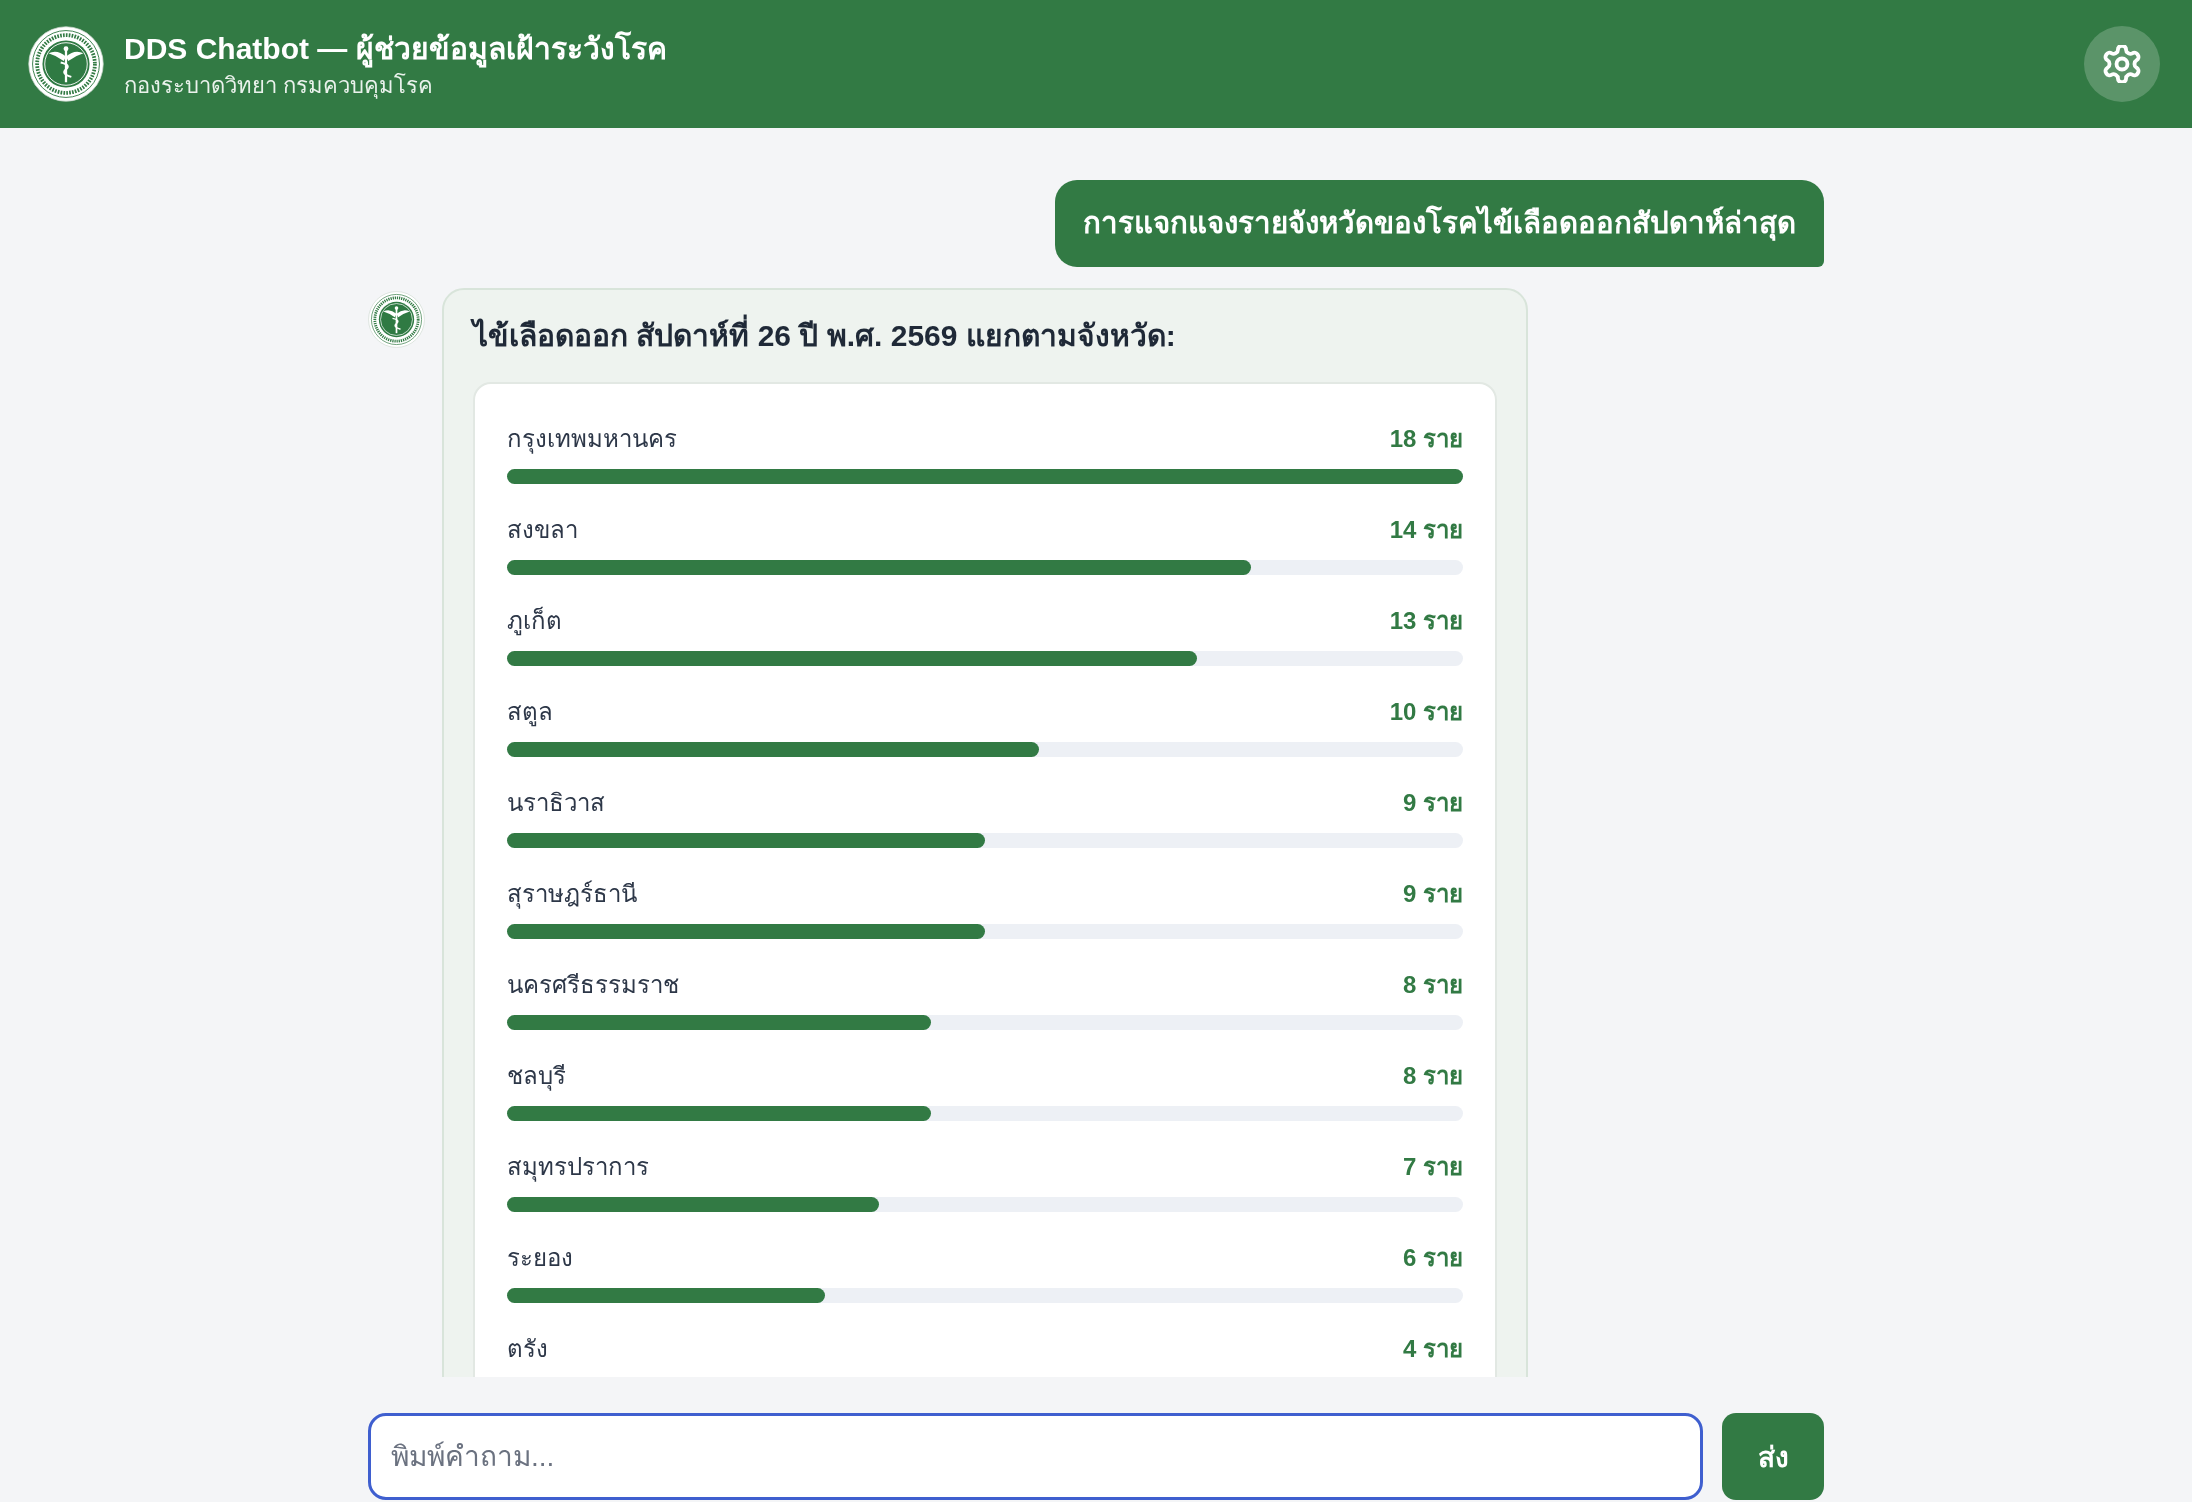 This screenshot has height=1502, width=2192. What do you see at coordinates (279, 85) in the screenshot?
I see `app-subtitle: กองระบาดวิทยา กรมควบคุมโรค` at bounding box center [279, 85].